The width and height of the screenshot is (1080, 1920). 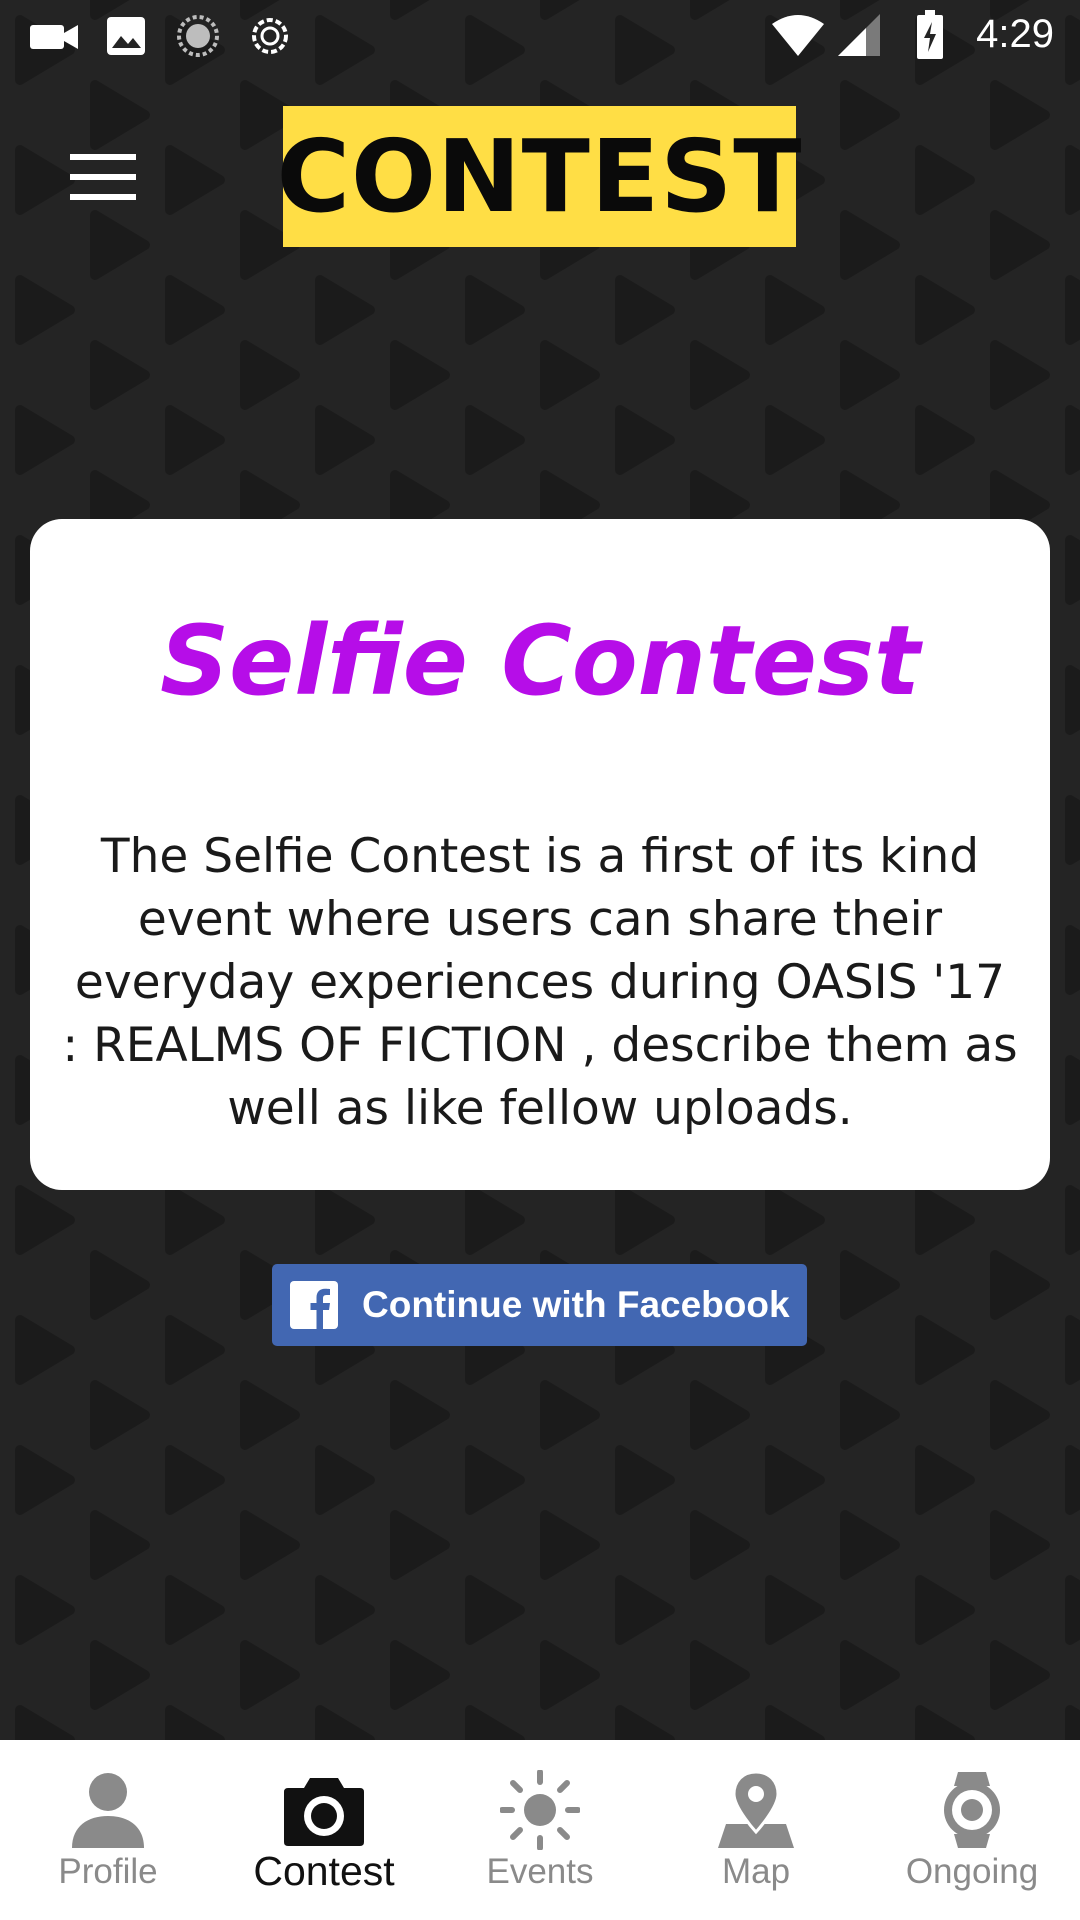 I want to click on signal-icon, so click(x=859, y=35).